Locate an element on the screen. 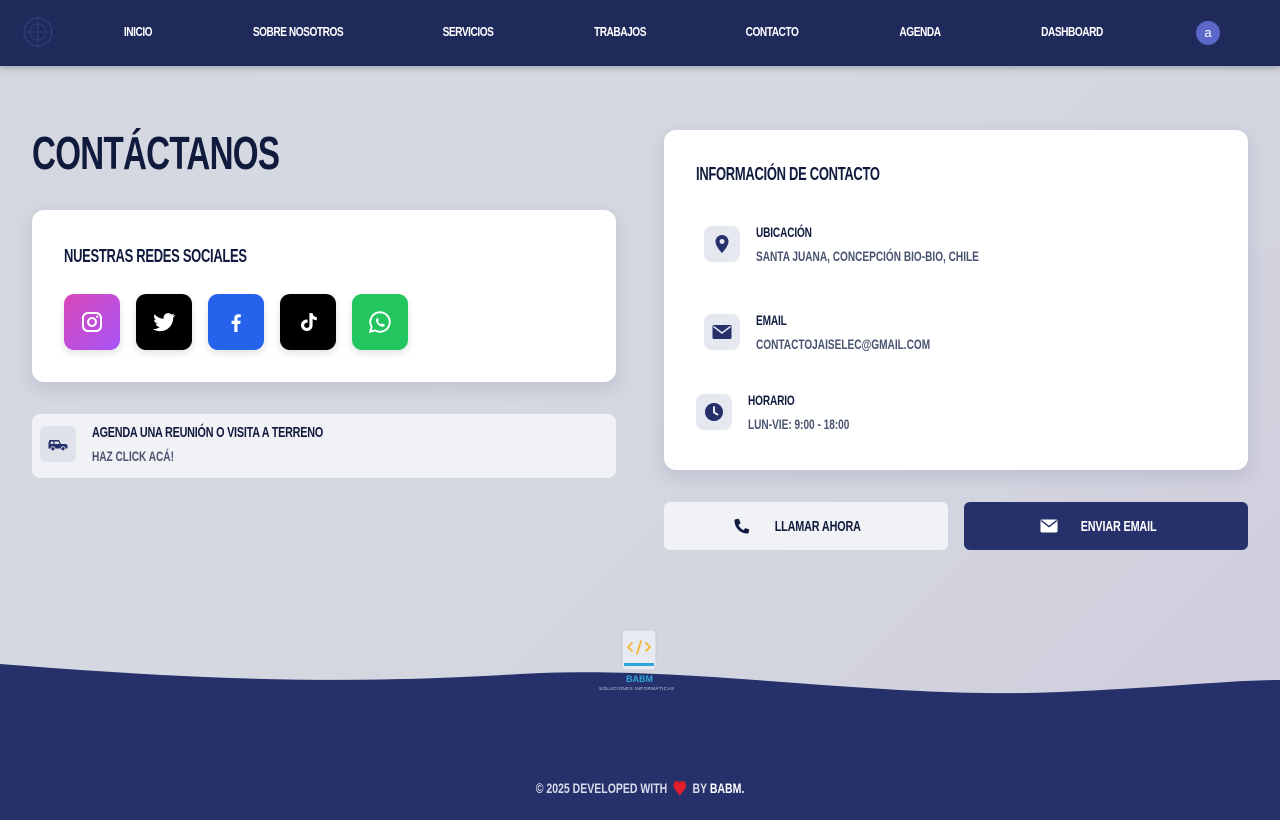 This screenshot has width=1280, height=820. send-email-label: ENVIAR EMAIL is located at coordinates (1119, 526).